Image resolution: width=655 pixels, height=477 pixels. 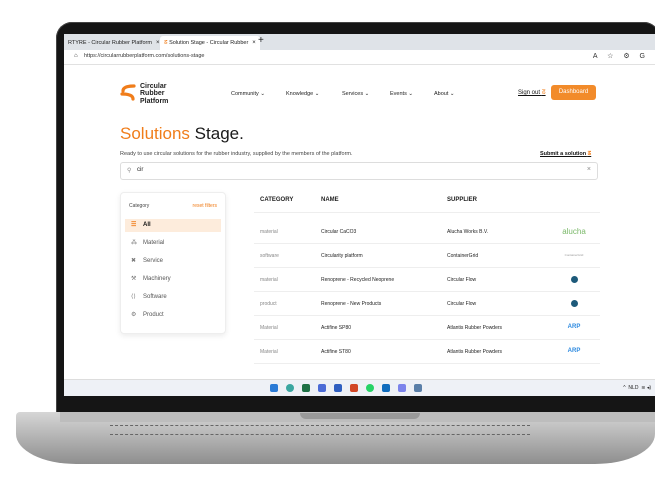 What do you see at coordinates (269, 328) in the screenshot?
I see `row-category: Material` at bounding box center [269, 328].